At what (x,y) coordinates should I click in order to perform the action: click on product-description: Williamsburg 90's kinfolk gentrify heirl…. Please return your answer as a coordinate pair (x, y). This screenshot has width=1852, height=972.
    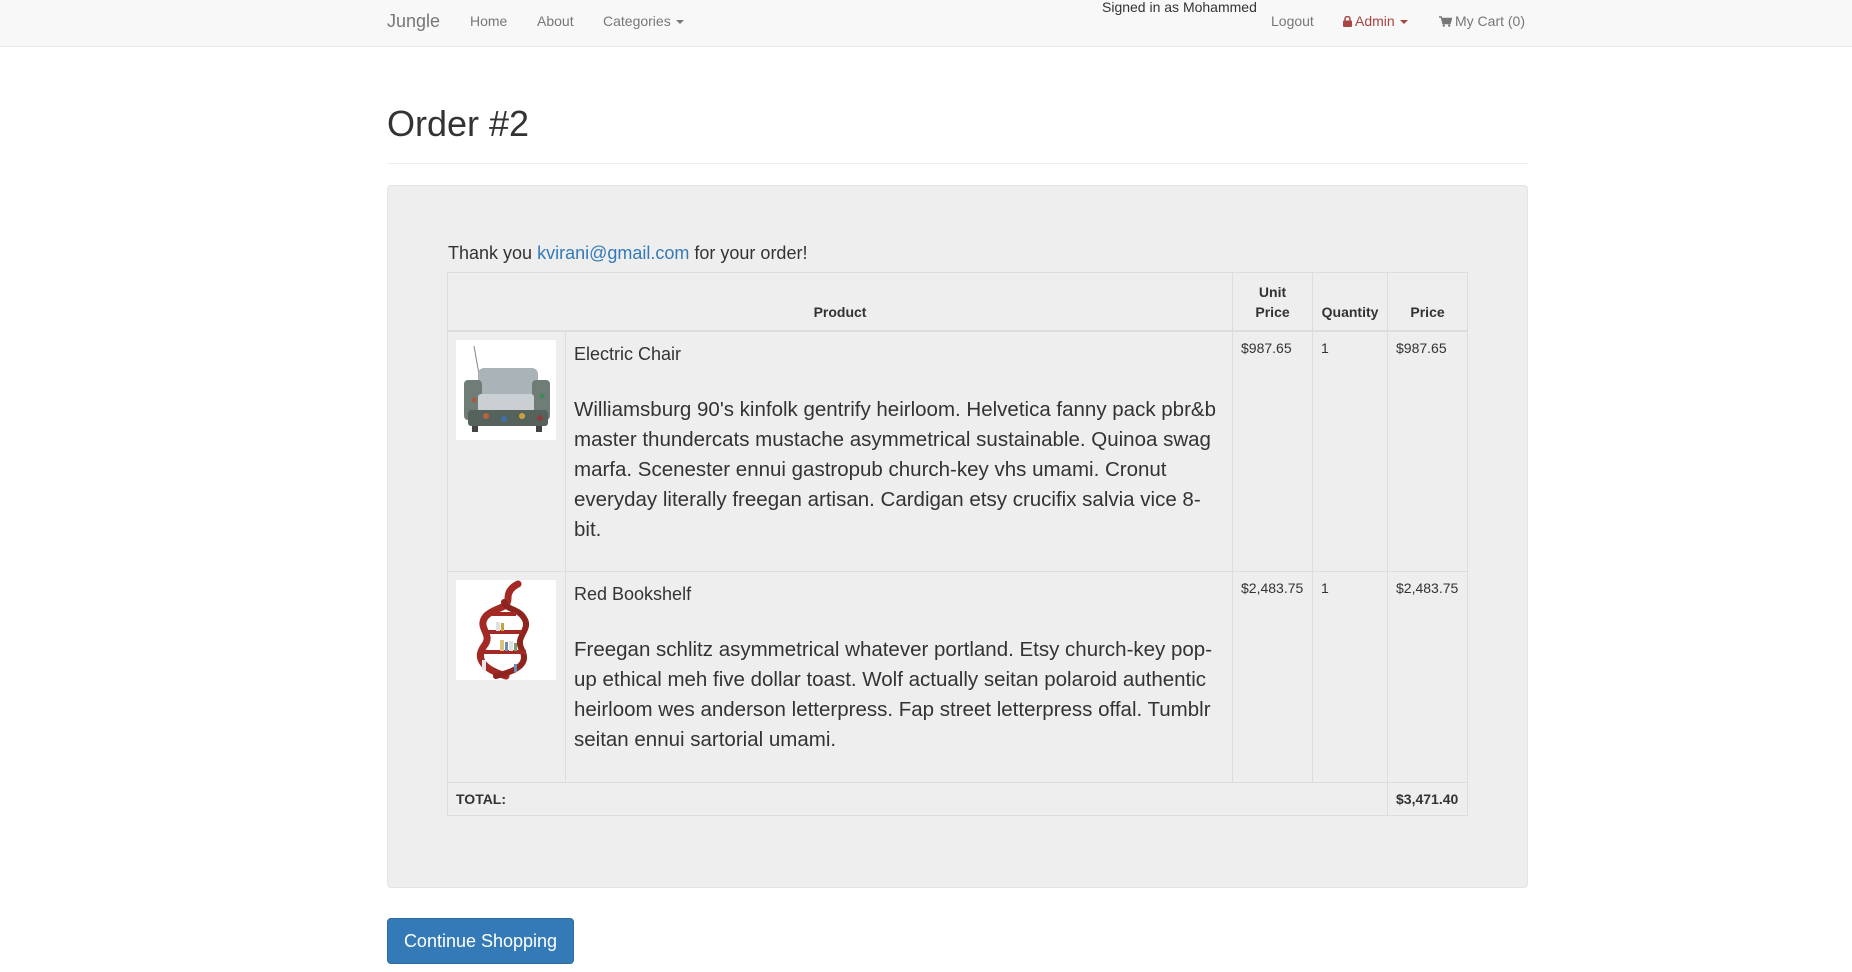
    Looking at the image, I should click on (895, 469).